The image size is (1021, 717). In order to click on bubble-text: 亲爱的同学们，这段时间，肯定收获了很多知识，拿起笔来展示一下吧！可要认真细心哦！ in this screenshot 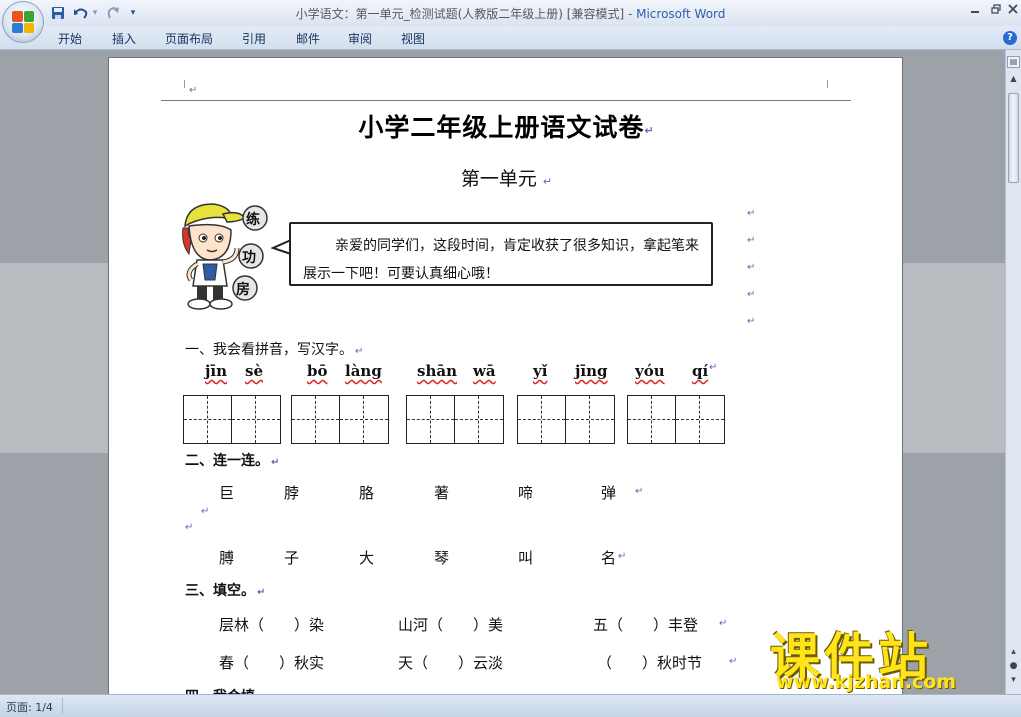, I will do `click(501, 260)`.